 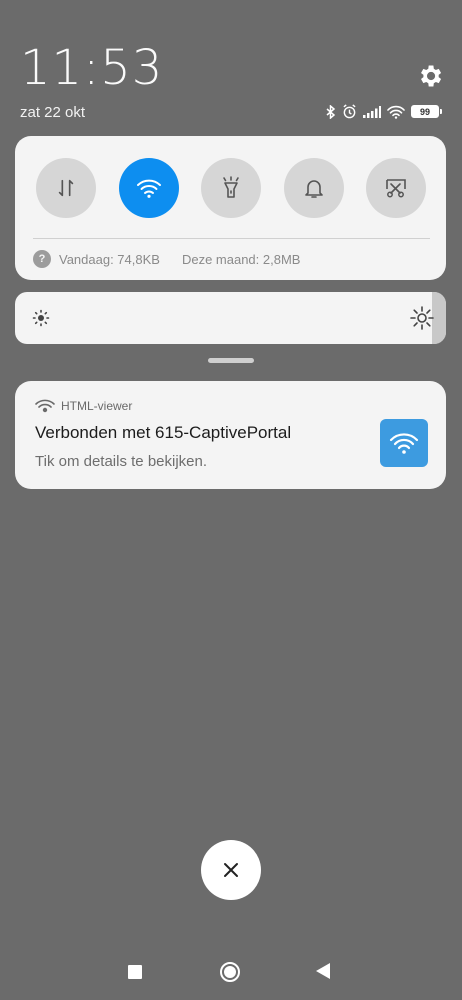 What do you see at coordinates (426, 111) in the screenshot?
I see `battery-icon: 99` at bounding box center [426, 111].